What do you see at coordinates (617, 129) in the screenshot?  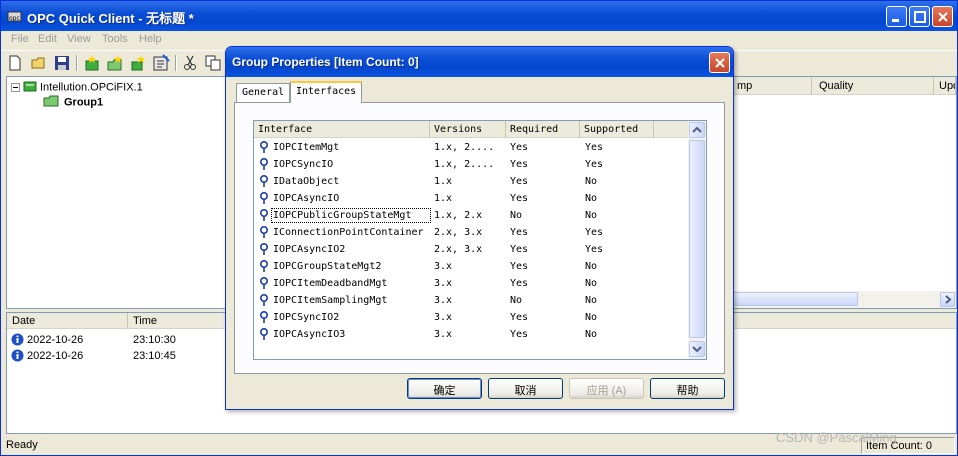 I see `column-header-supported: Supported` at bounding box center [617, 129].